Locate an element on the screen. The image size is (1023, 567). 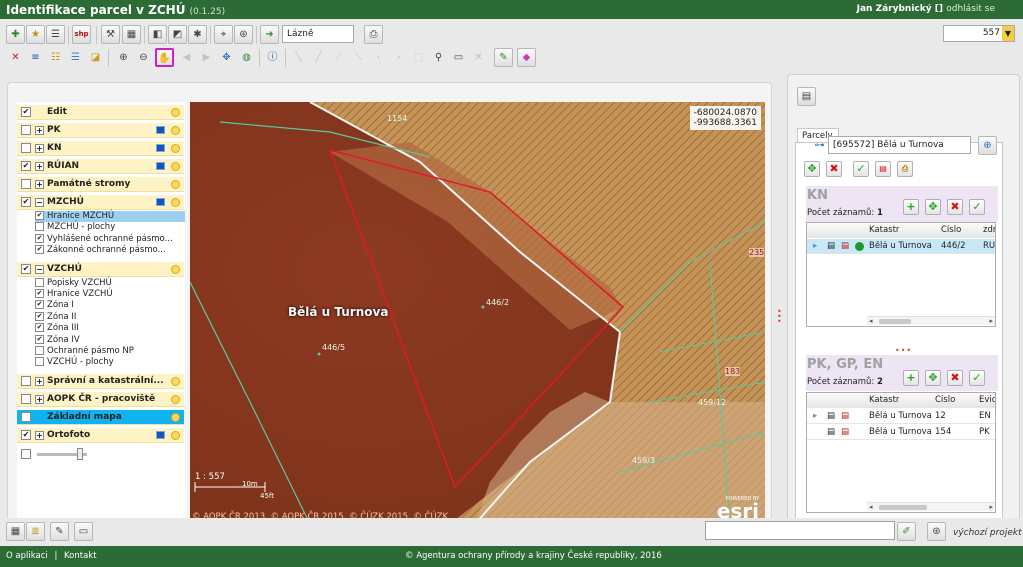
coordinates-icon: ⌖ is located at coordinates (223, 34).